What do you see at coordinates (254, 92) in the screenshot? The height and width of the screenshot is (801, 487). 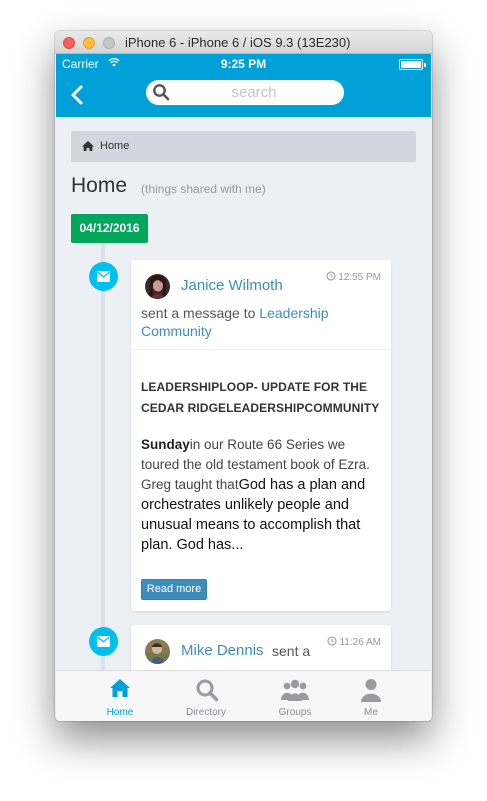 I see `search-input` at bounding box center [254, 92].